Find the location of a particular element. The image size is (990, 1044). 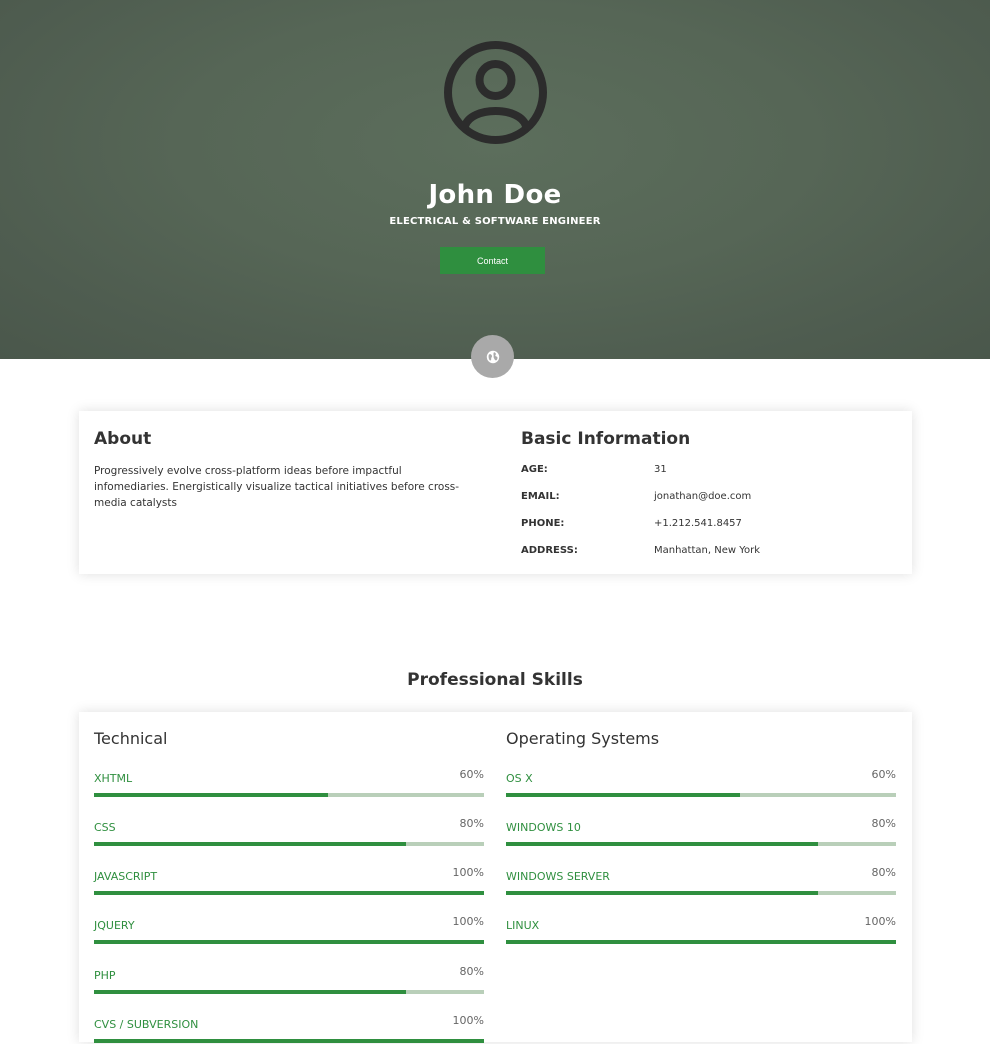

info-row-address: ADDRESS: Manhattan, New York is located at coordinates (711, 553).